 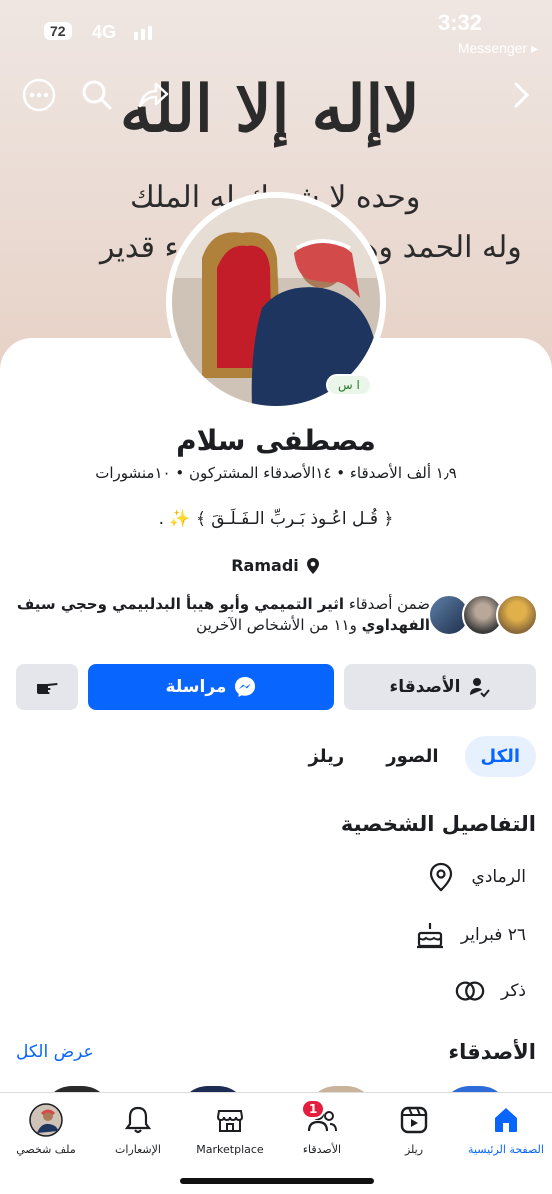 I want to click on profile-avatar-icon, so click(x=46, y=1120).